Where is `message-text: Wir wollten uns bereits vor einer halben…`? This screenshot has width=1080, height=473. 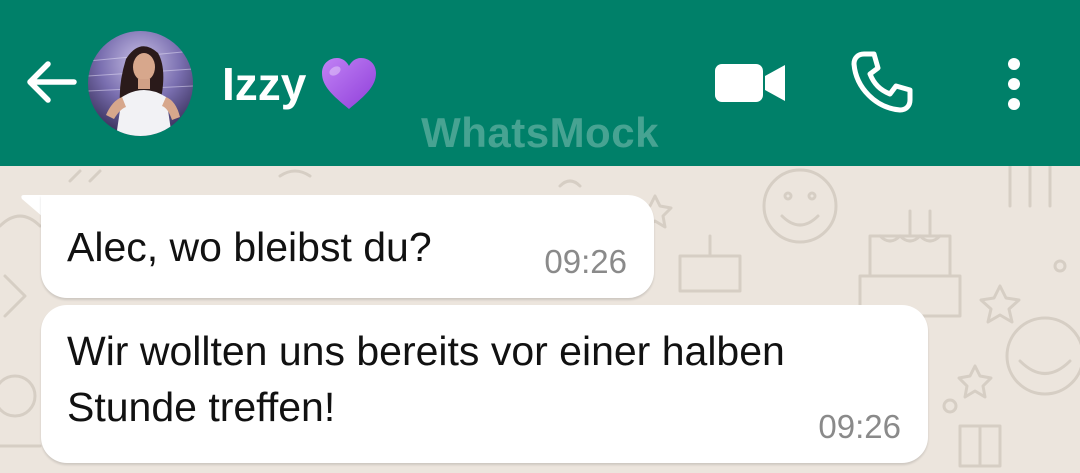 message-text: Wir wollten uns bereits vor einer halben… is located at coordinates (426, 379).